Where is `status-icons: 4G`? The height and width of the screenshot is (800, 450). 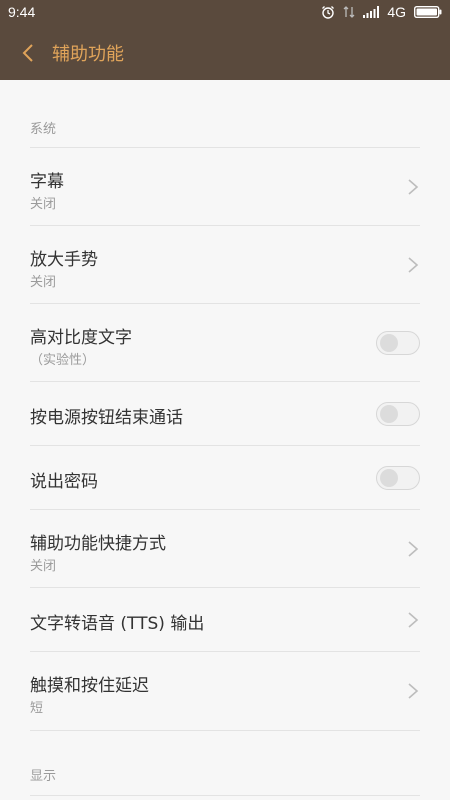 status-icons: 4G is located at coordinates (381, 12).